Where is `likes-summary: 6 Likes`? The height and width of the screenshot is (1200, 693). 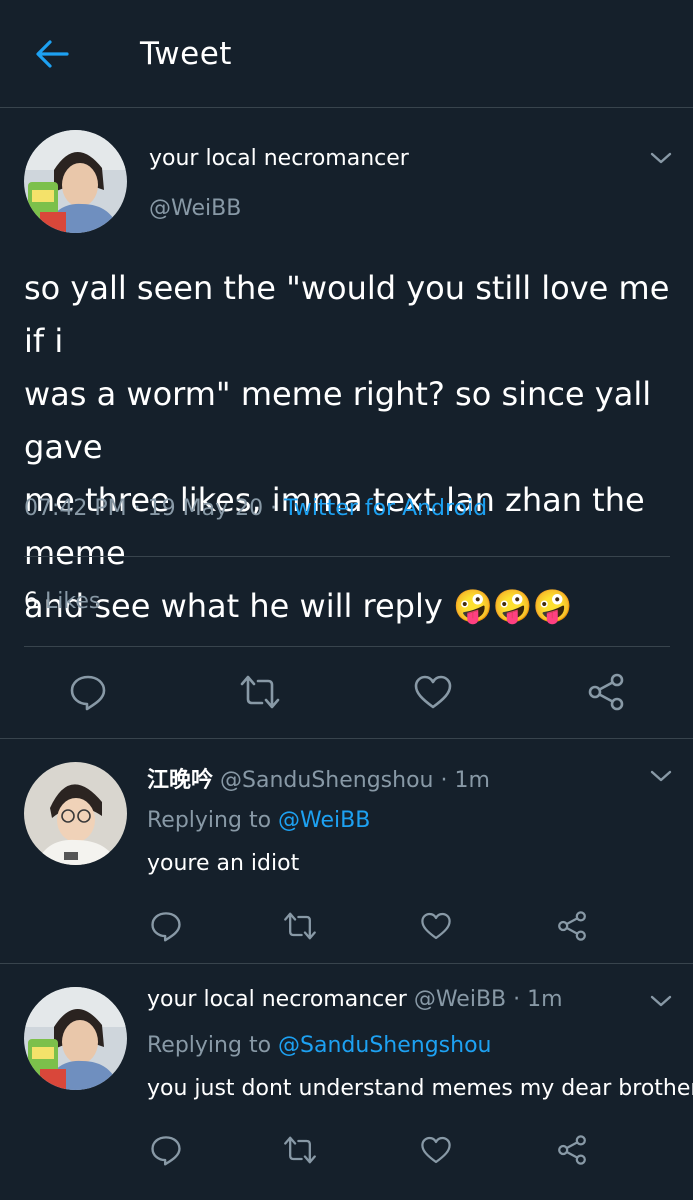 likes-summary: 6 Likes is located at coordinates (62, 601).